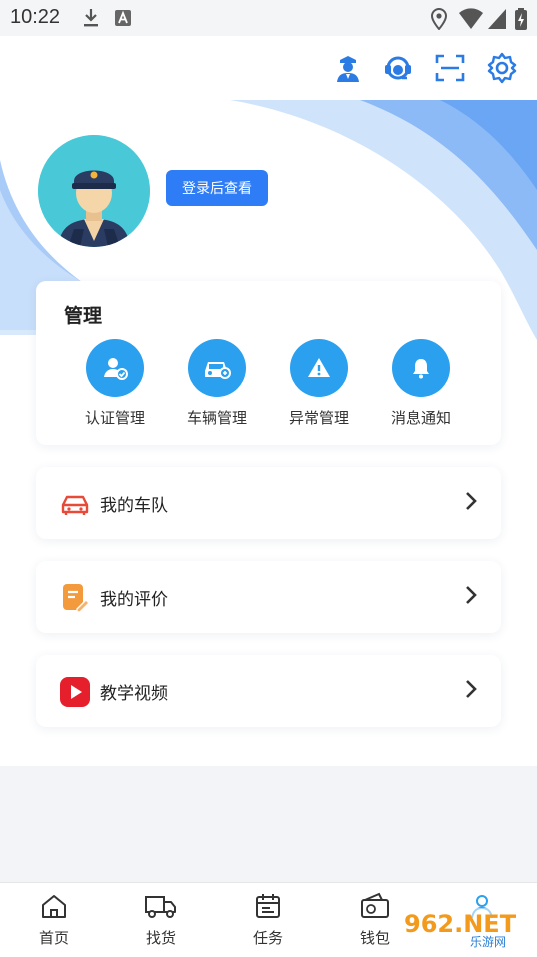 This screenshot has height=957, width=537. I want to click on vehicle-icon, so click(217, 368).